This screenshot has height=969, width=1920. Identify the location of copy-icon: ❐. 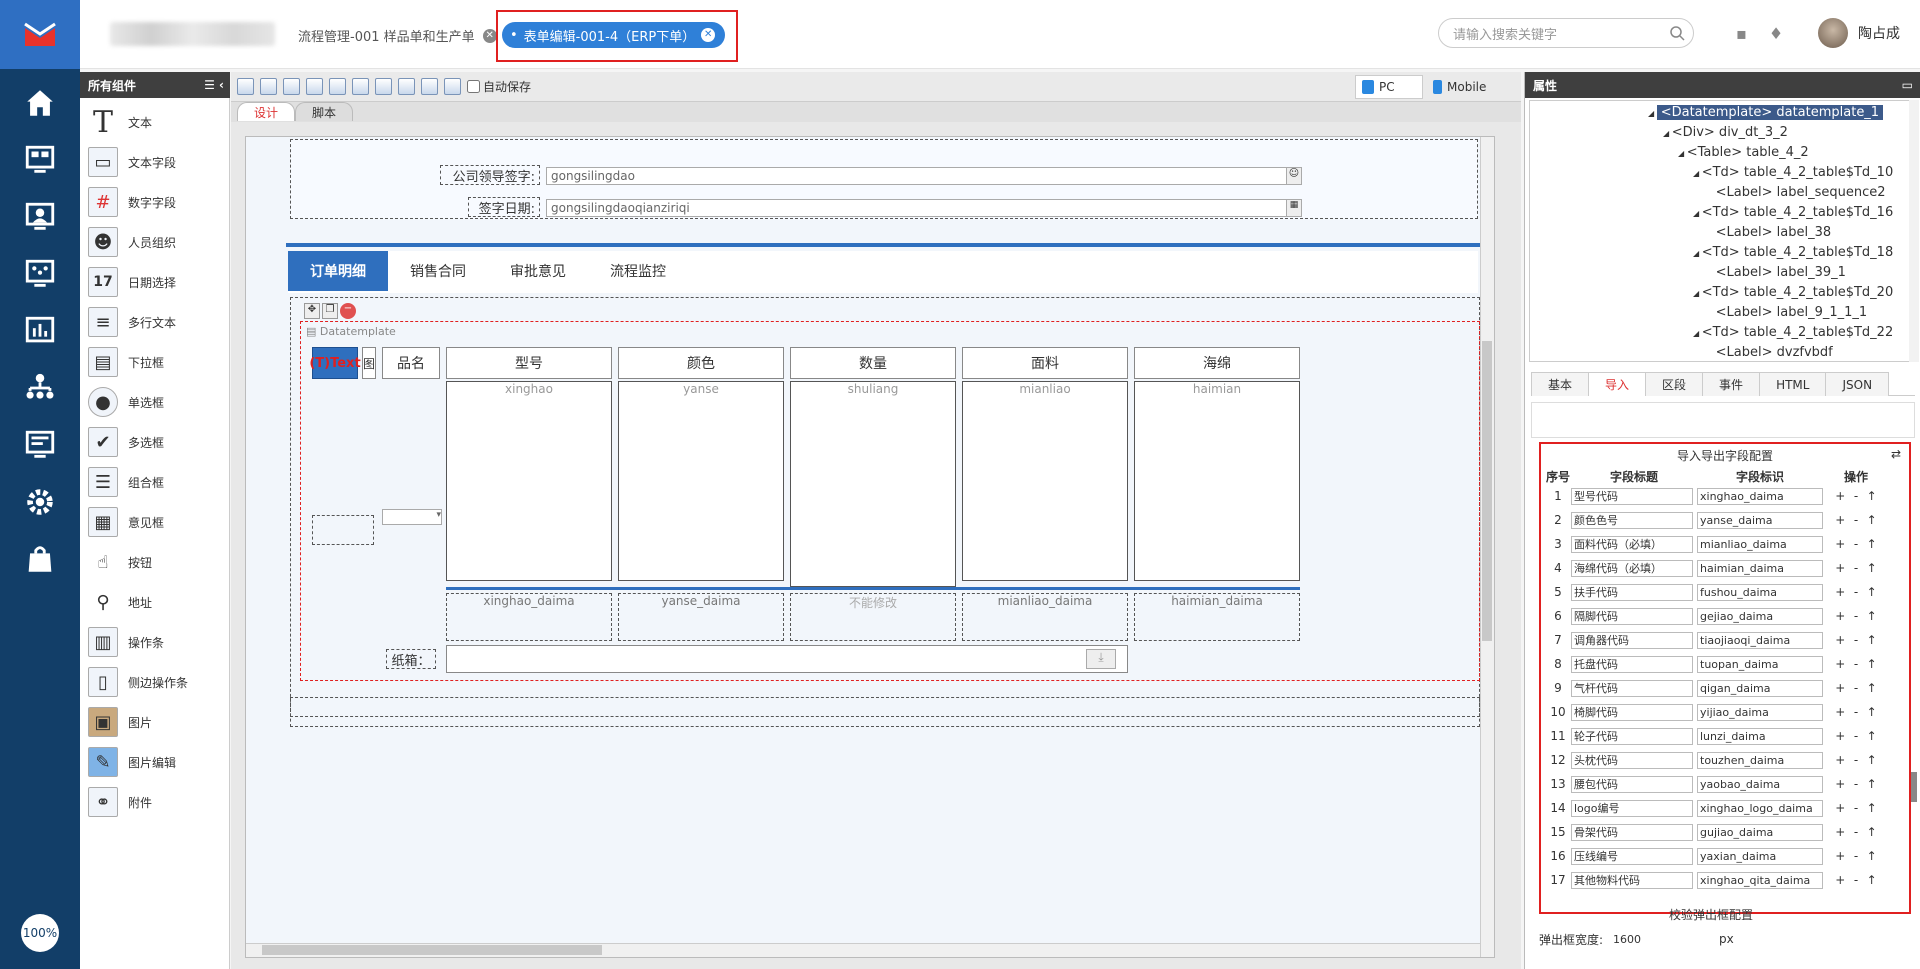
(330, 311).